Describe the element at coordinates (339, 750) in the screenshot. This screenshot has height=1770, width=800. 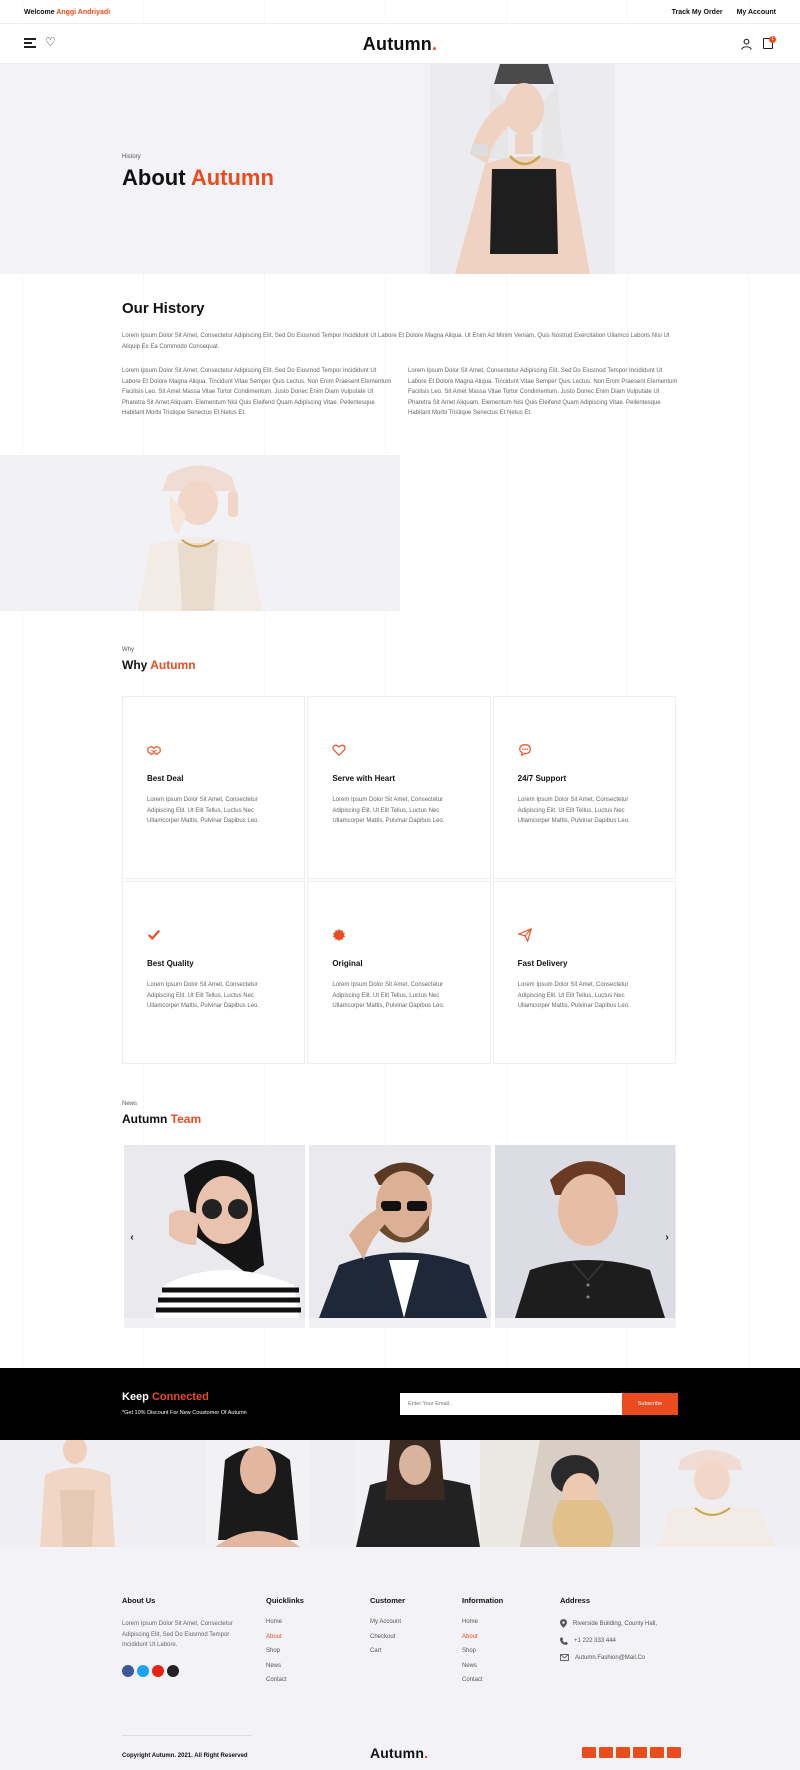
I see `heart-icon` at that location.